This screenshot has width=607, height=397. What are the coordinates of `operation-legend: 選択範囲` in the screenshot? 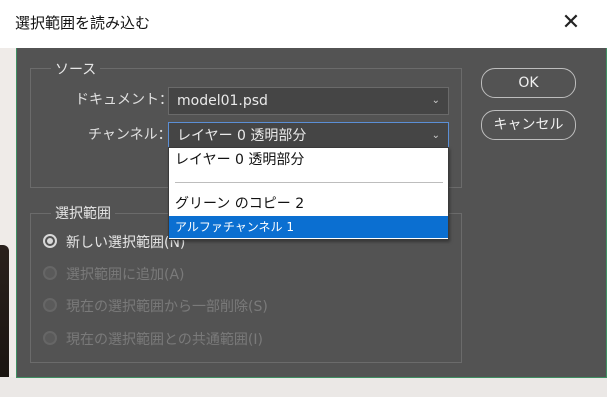 It's located at (83, 213).